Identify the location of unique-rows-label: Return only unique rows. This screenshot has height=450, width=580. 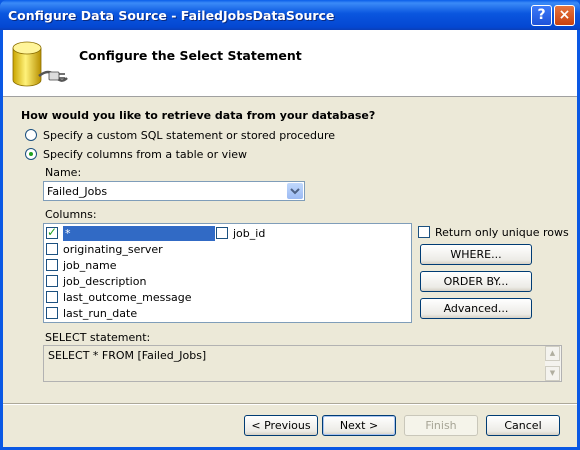
(502, 232).